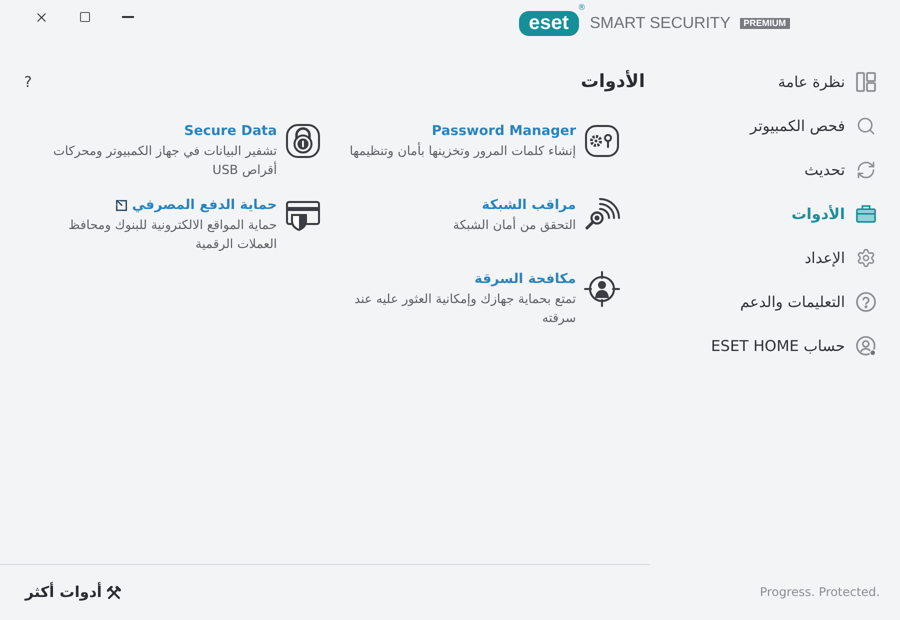 The image size is (900, 620). What do you see at coordinates (808, 302) in the screenshot?
I see `sidebar-item: التعليمات والدعم` at bounding box center [808, 302].